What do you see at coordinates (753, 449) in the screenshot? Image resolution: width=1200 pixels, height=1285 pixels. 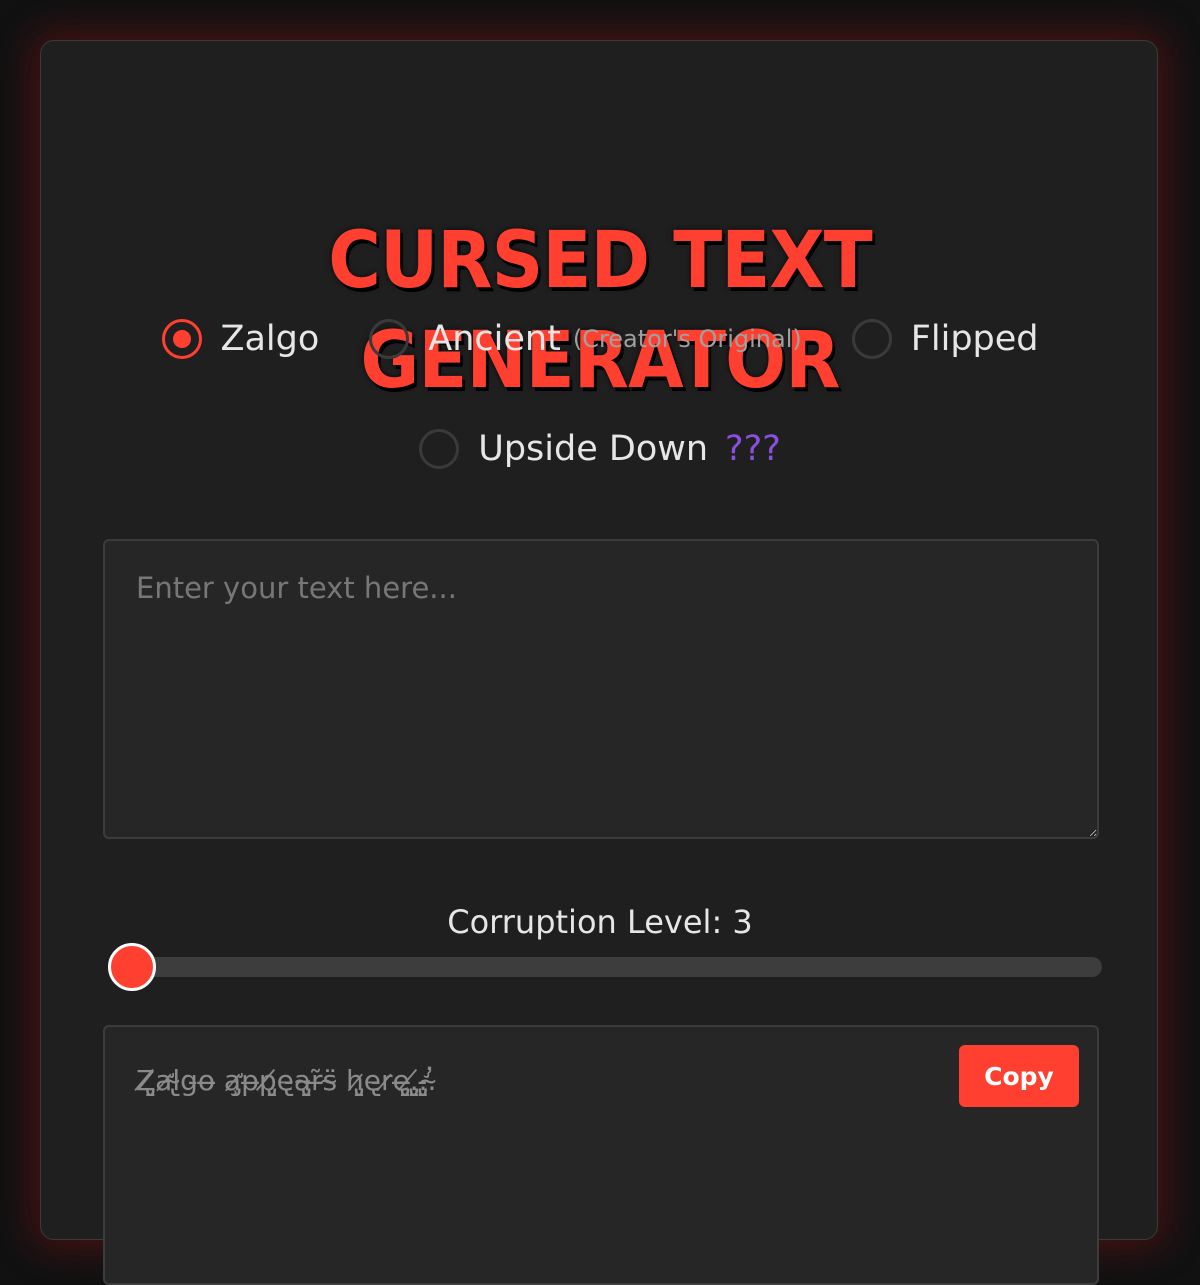 I see `mystery-link: ???` at bounding box center [753, 449].